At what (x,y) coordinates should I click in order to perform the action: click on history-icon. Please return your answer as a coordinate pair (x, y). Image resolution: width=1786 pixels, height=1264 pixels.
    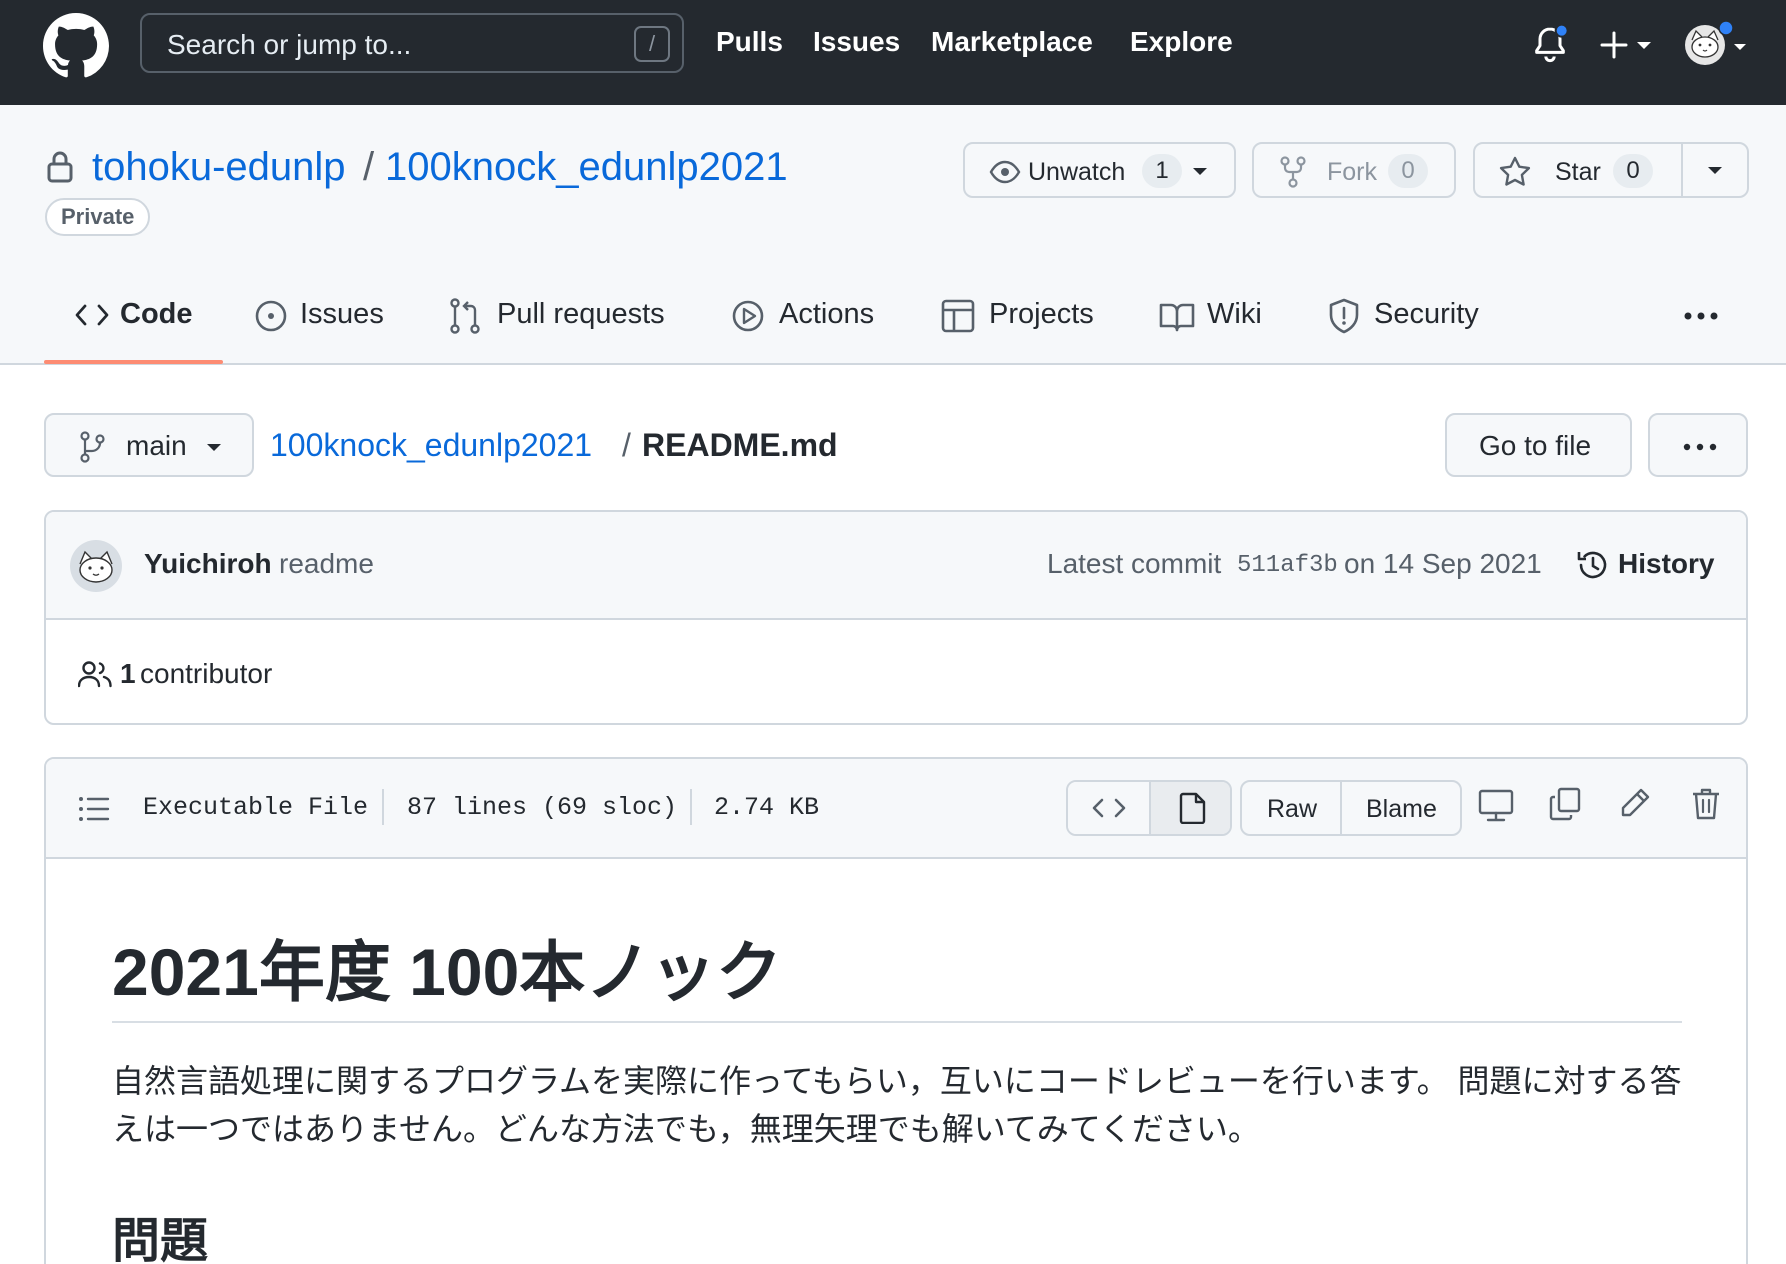
    Looking at the image, I should click on (1593, 565).